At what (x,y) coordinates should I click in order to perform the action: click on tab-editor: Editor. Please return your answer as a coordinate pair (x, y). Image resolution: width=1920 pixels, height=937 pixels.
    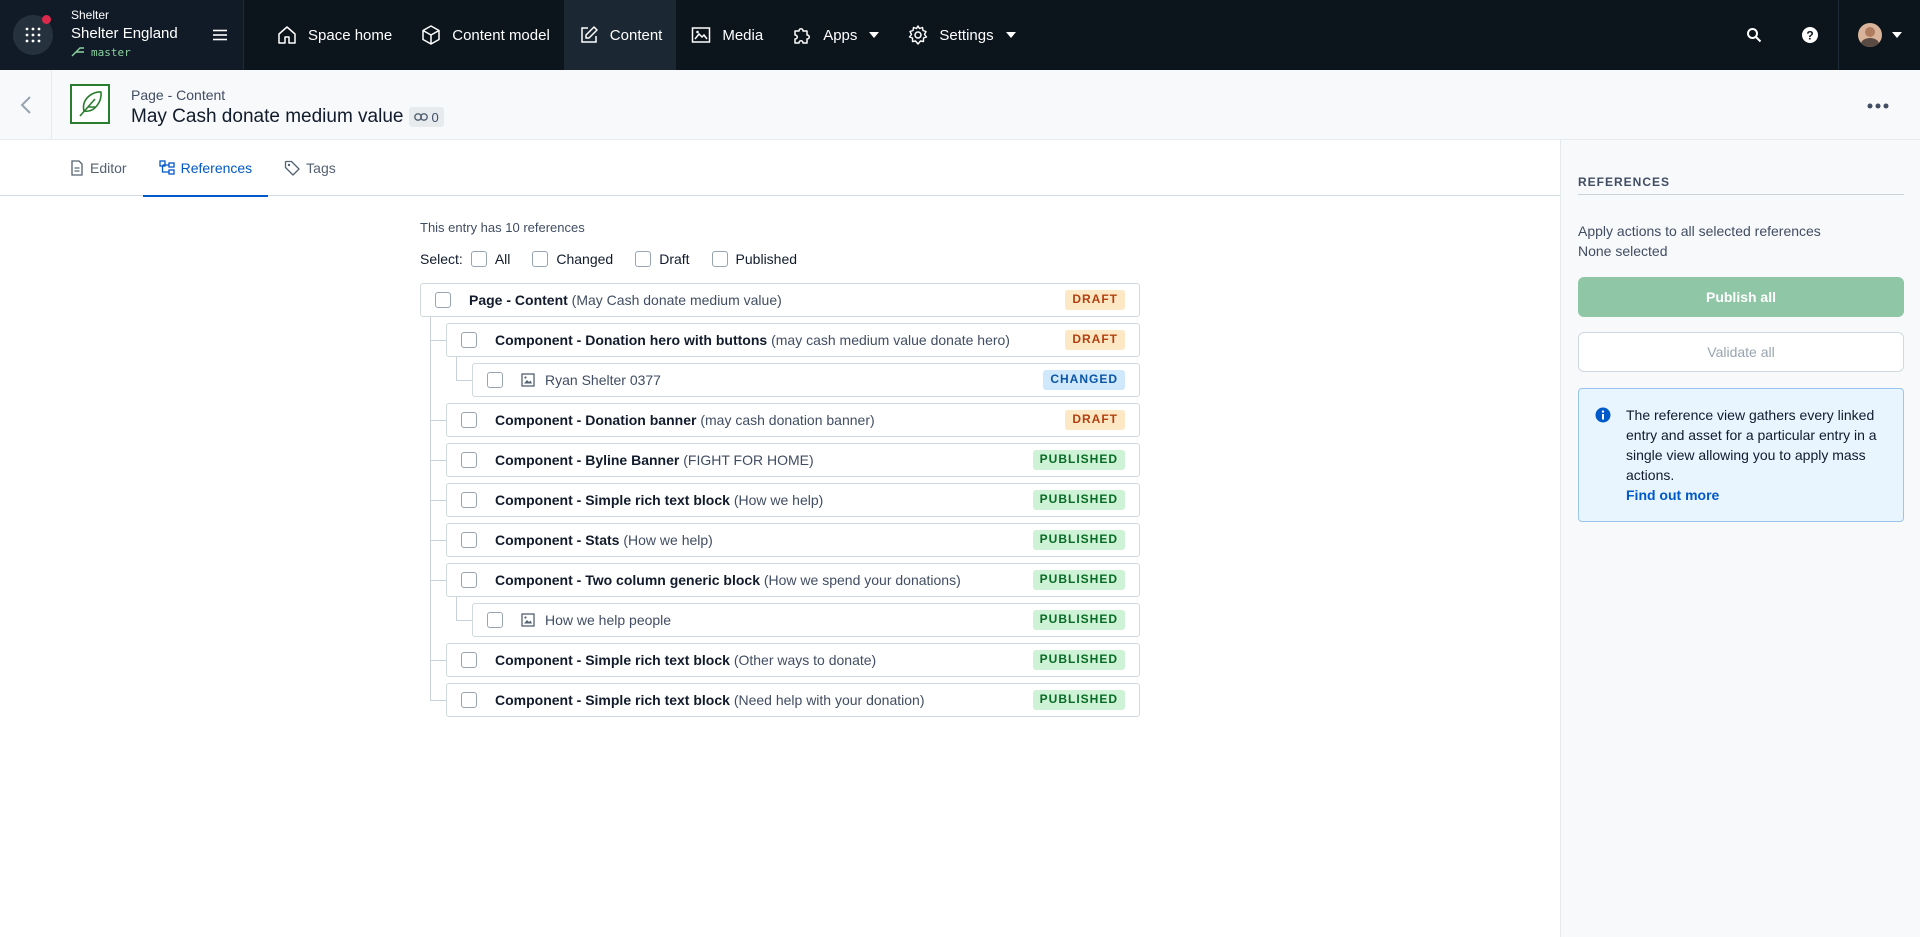
    Looking at the image, I should click on (98, 168).